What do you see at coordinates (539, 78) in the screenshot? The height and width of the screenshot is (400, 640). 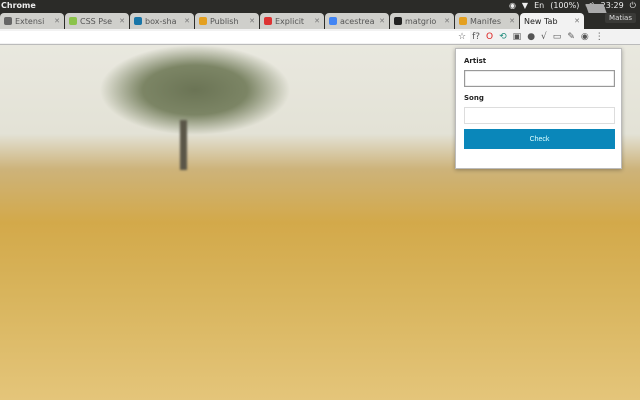 I see `artist-input` at bounding box center [539, 78].